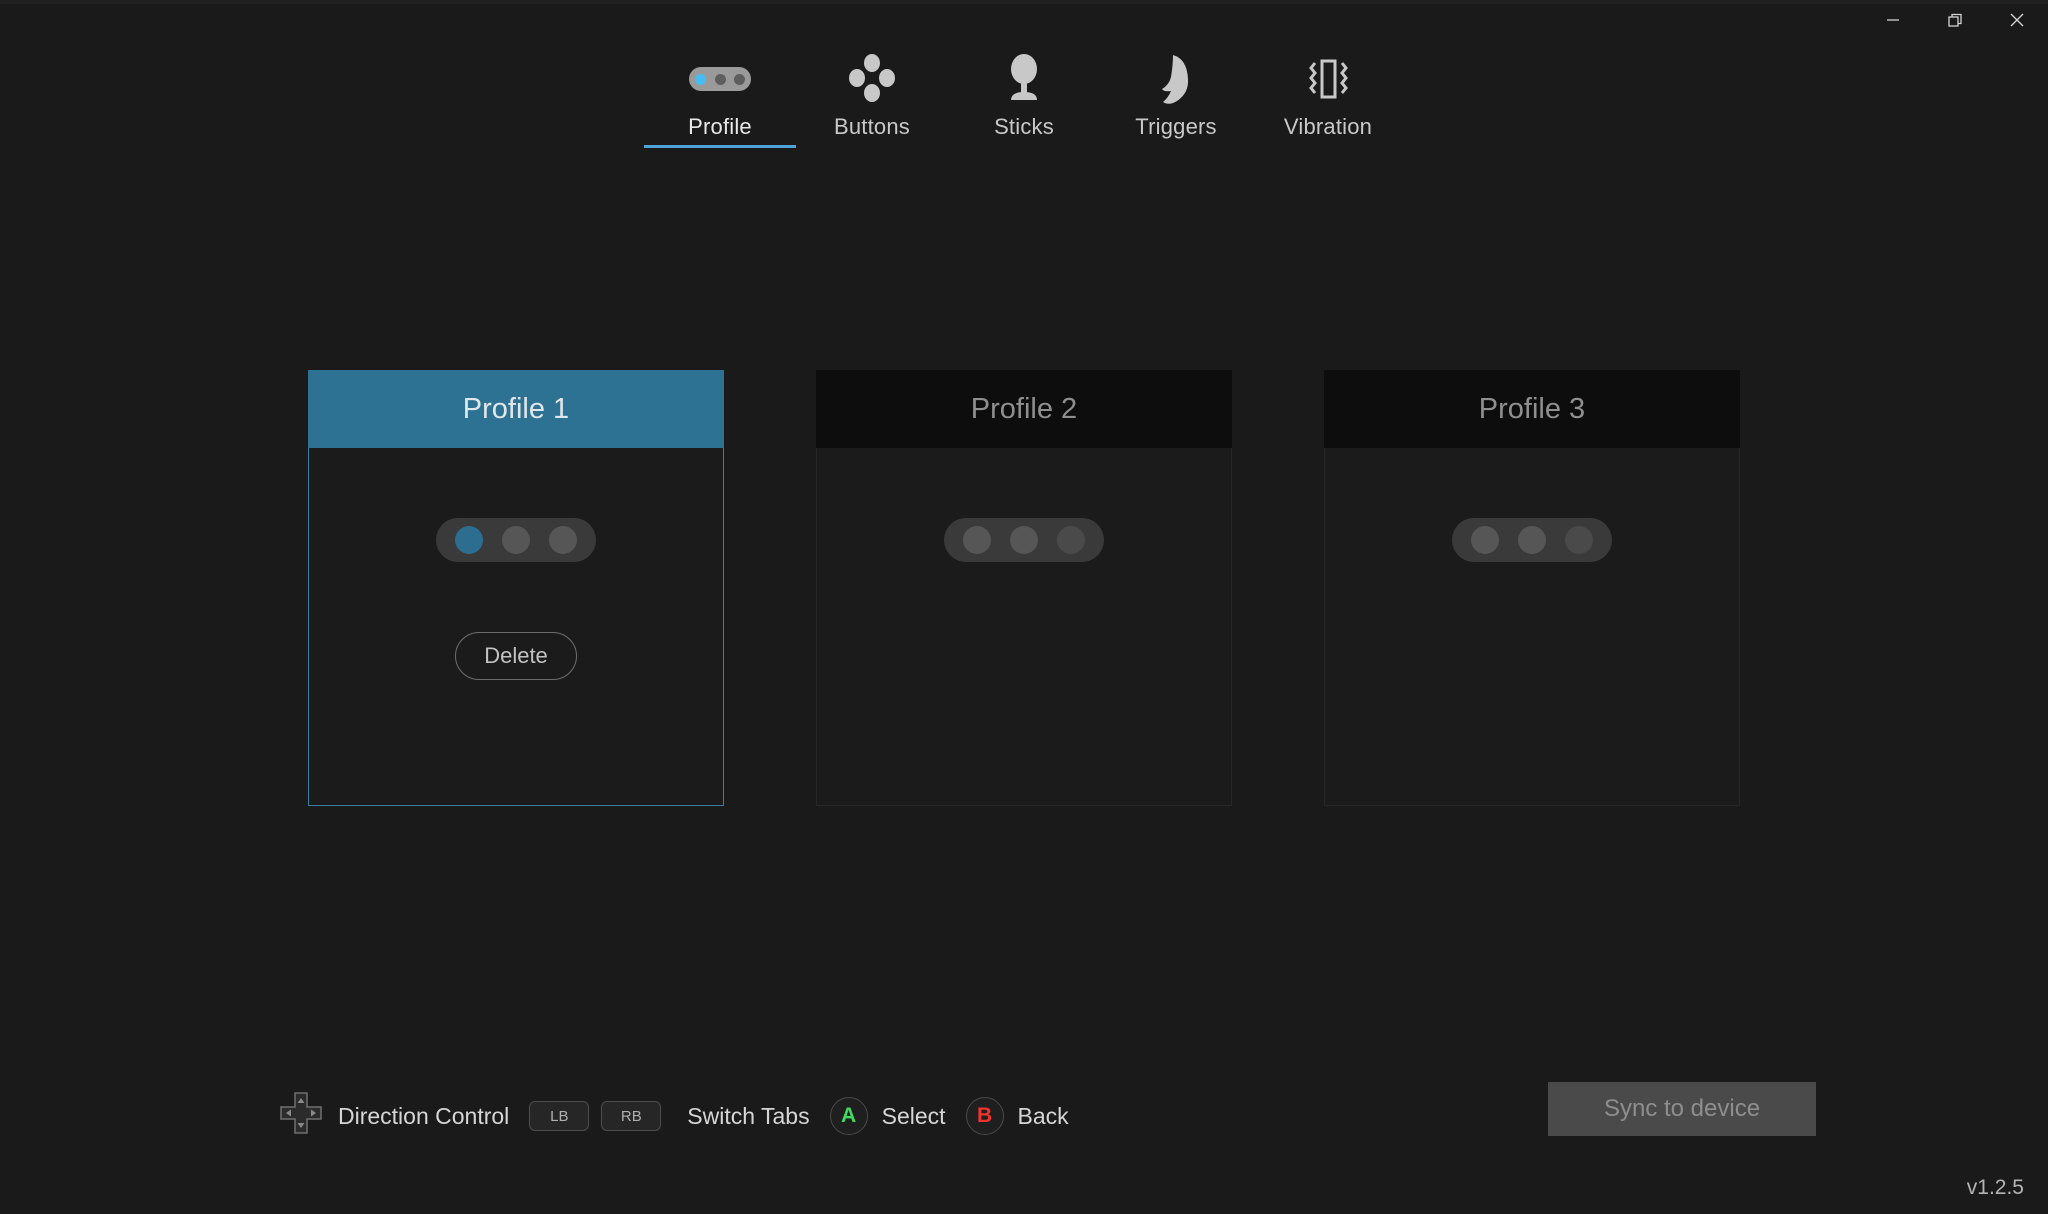  I want to click on profile-card-1: Profile 1 Delete, so click(516, 588).